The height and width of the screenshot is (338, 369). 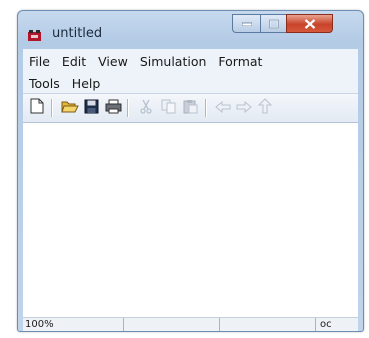 I want to click on open-button, so click(x=70, y=108).